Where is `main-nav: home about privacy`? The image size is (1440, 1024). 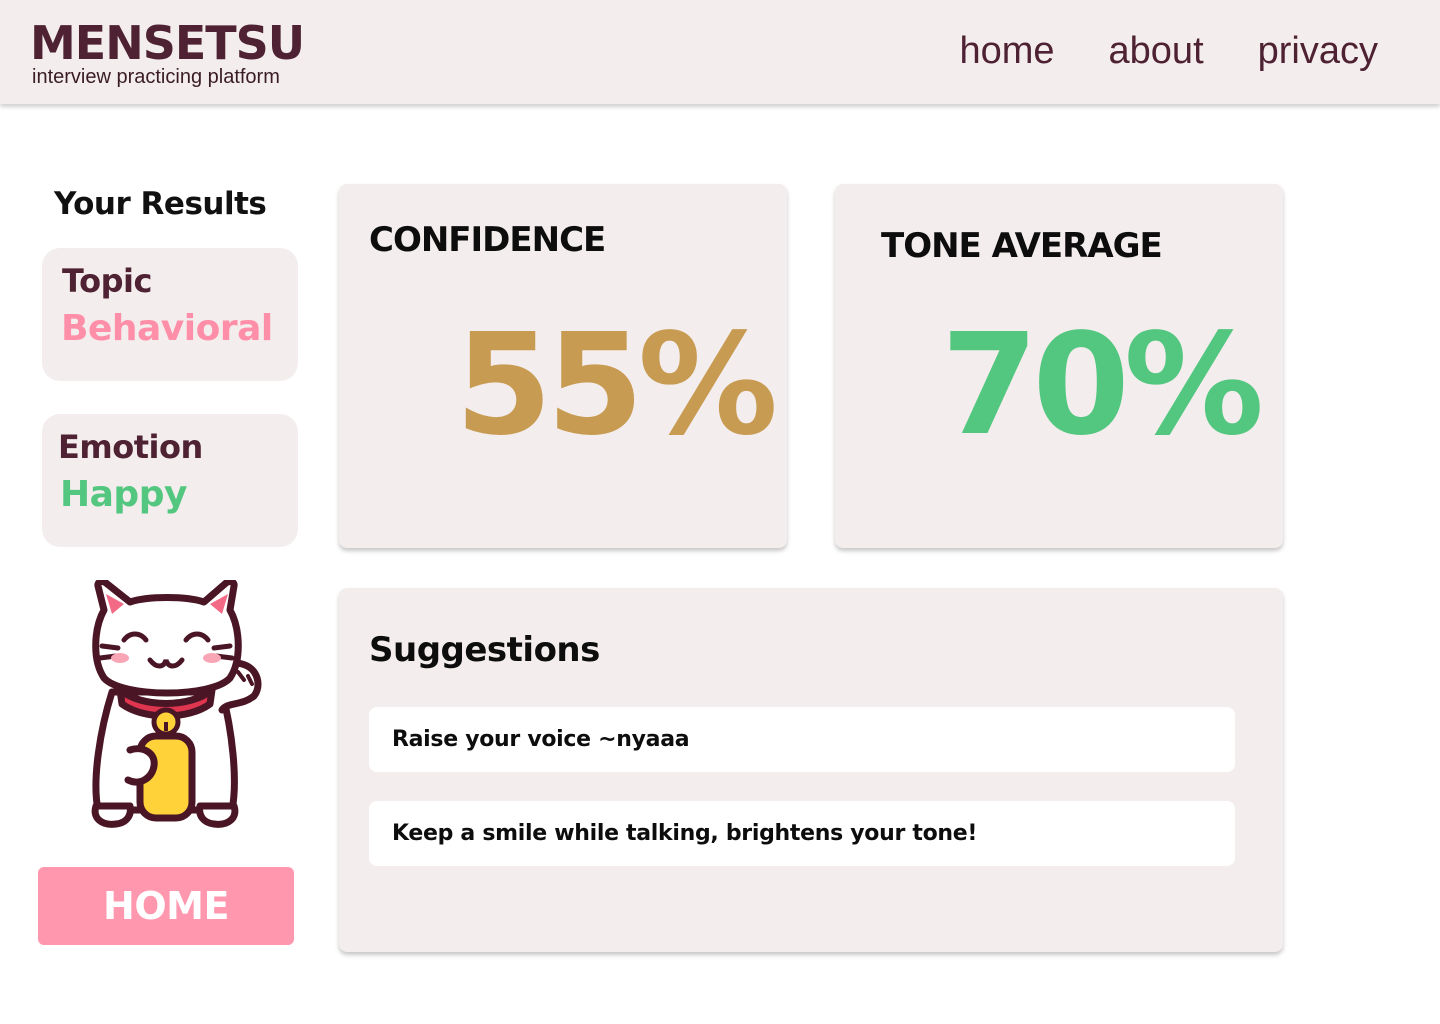
main-nav: home about privacy is located at coordinates (1168, 51).